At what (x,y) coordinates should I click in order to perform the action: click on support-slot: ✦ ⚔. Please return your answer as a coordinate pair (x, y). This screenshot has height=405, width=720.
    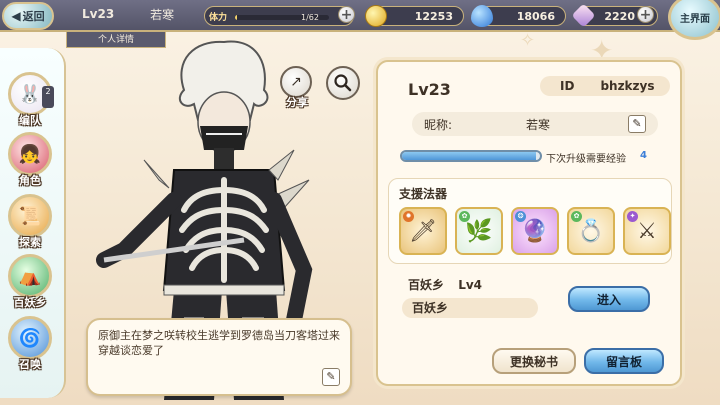
    Looking at the image, I should click on (647, 231).